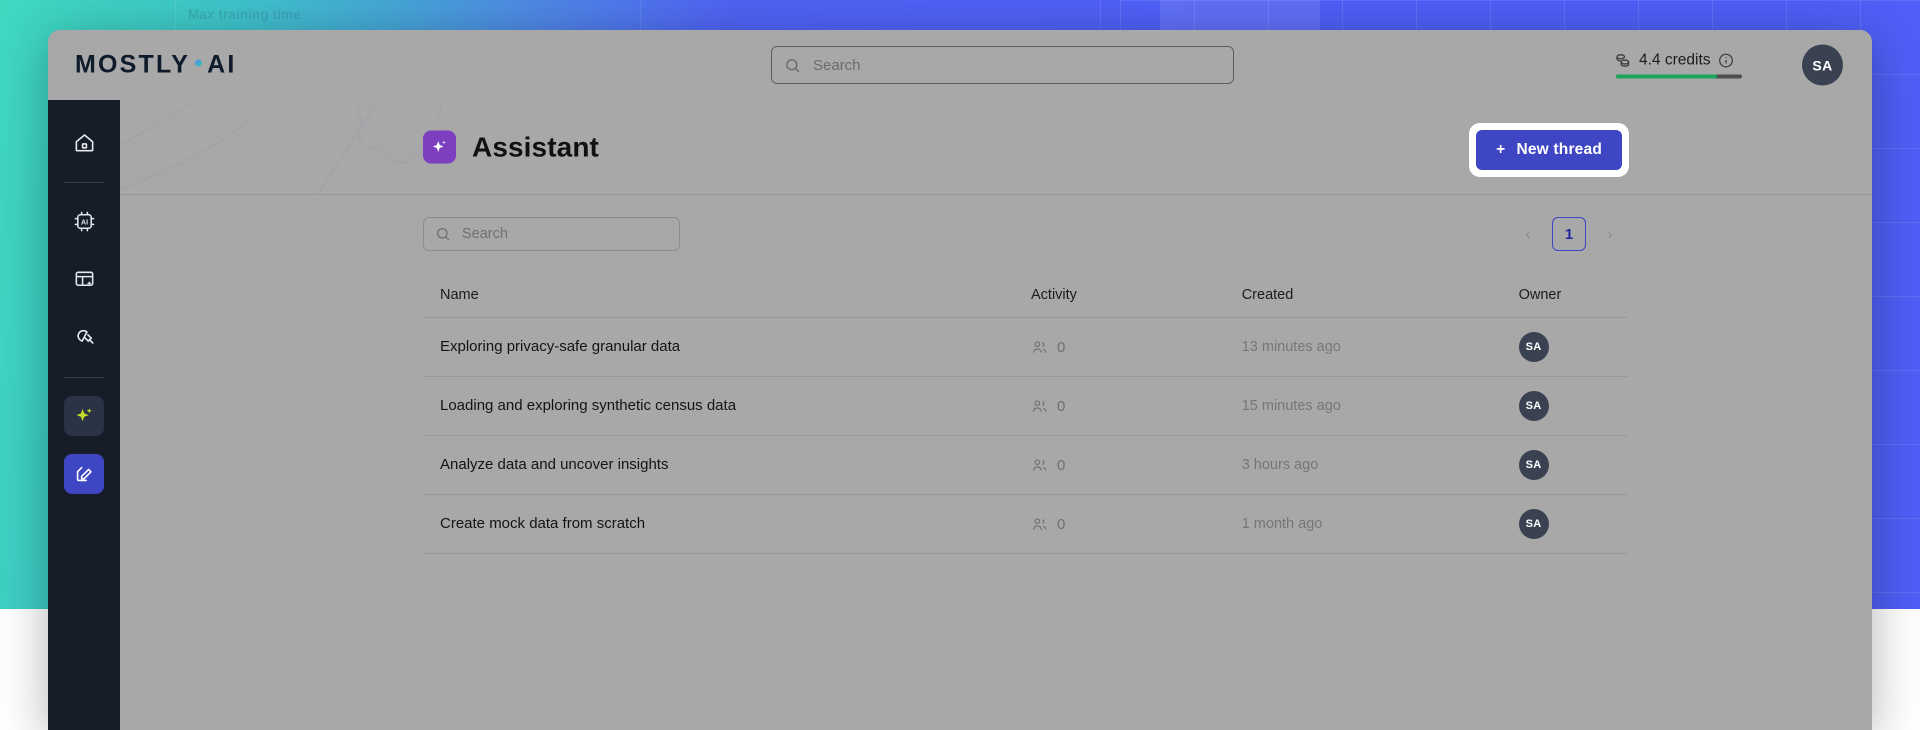 Image resolution: width=1920 pixels, height=730 pixels. Describe the element at coordinates (1280, 465) in the screenshot. I see `thread-created: 3 hours ago` at that location.